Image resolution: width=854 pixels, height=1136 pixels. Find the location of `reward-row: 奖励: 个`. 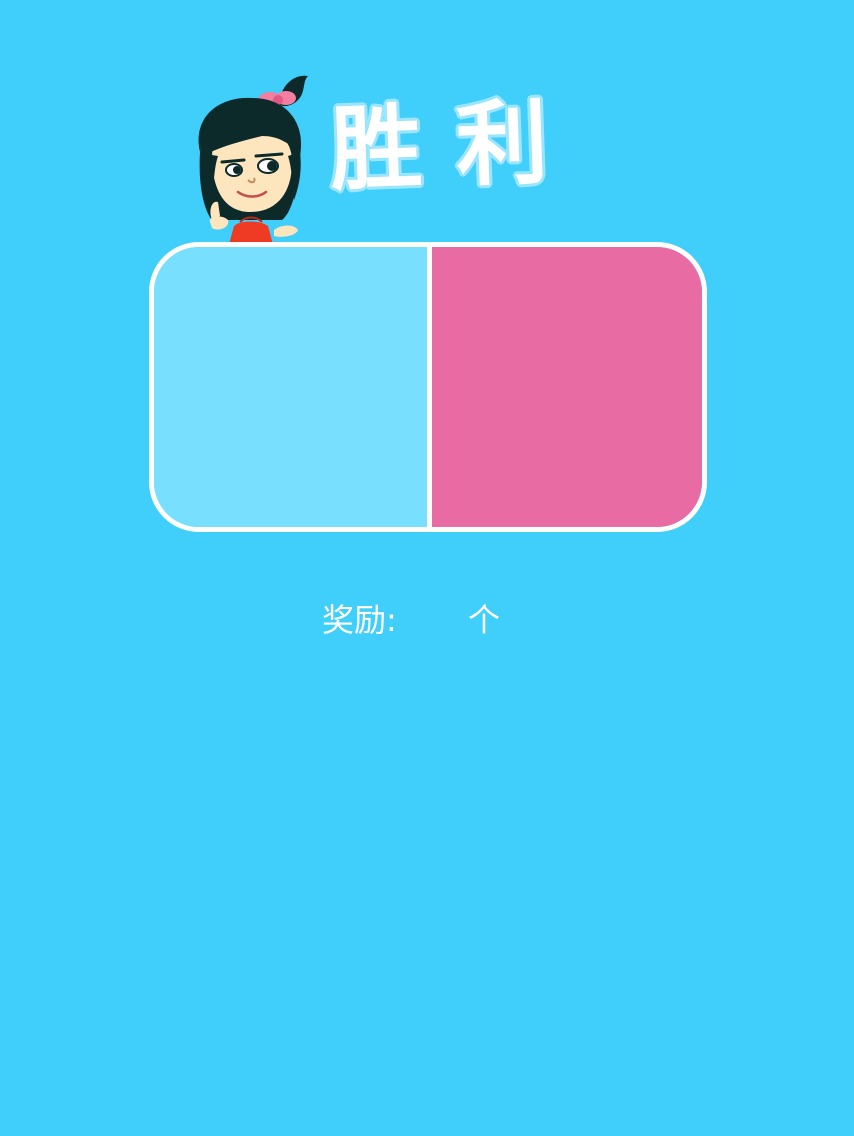

reward-row: 奖励: 个 is located at coordinates (432, 620).